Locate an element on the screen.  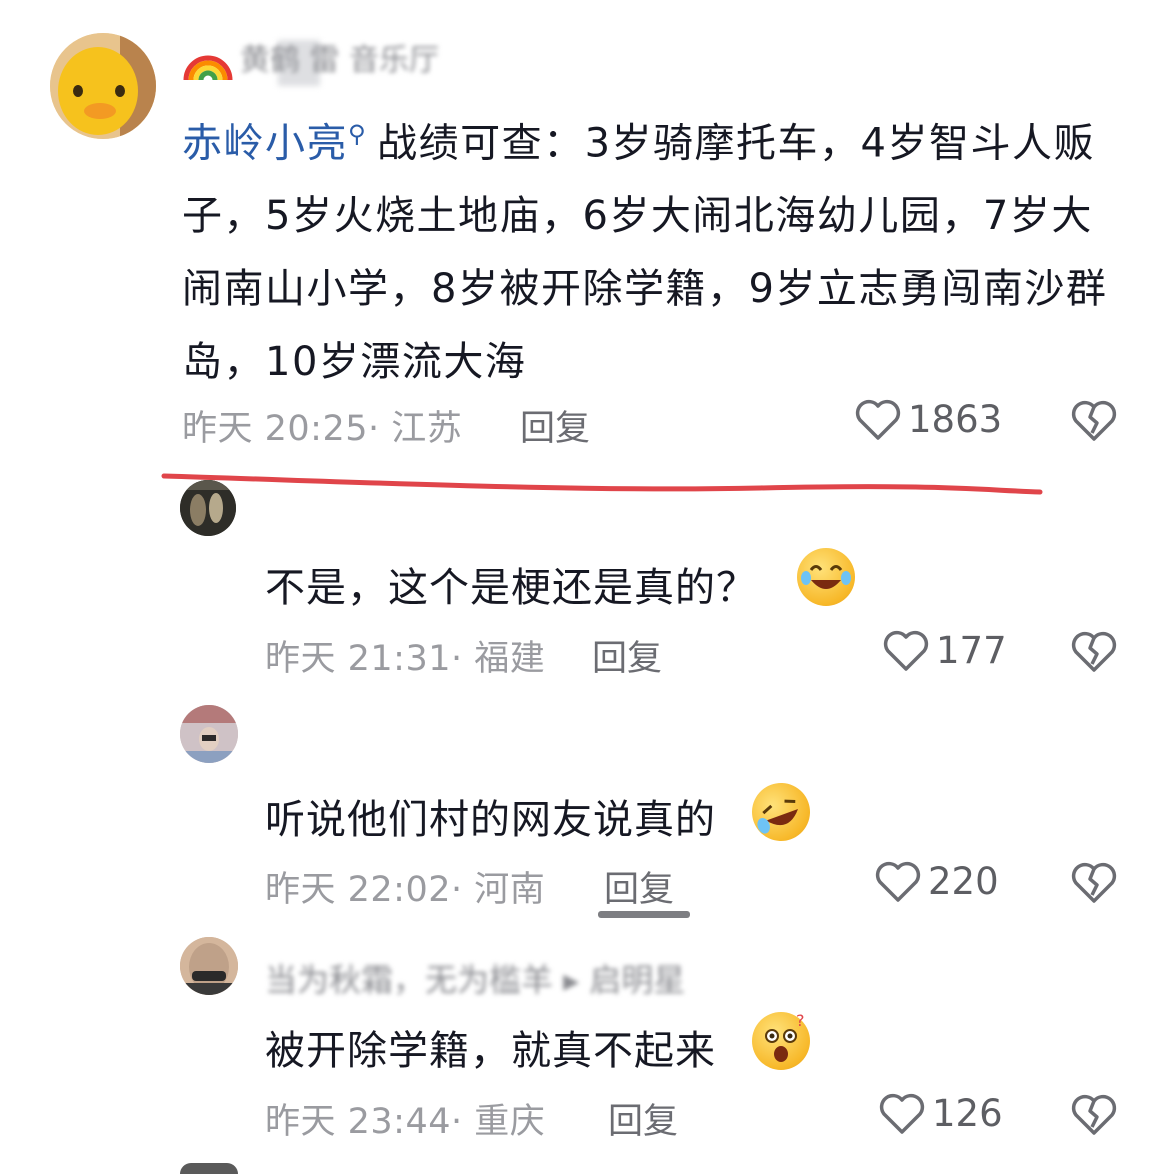
like-button: 126 is located at coordinates (940, 1113).